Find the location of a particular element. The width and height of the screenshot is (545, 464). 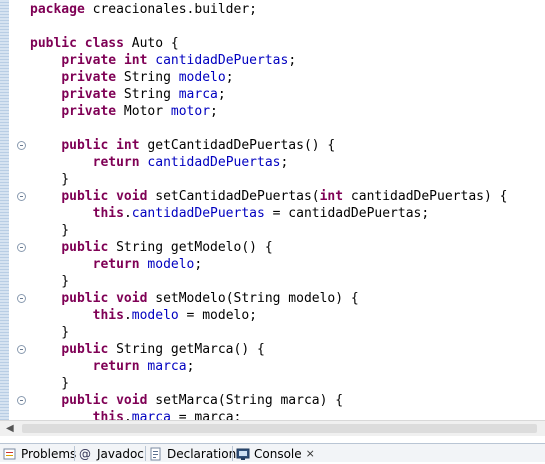

close-icon: ⨯ is located at coordinates (310, 453).